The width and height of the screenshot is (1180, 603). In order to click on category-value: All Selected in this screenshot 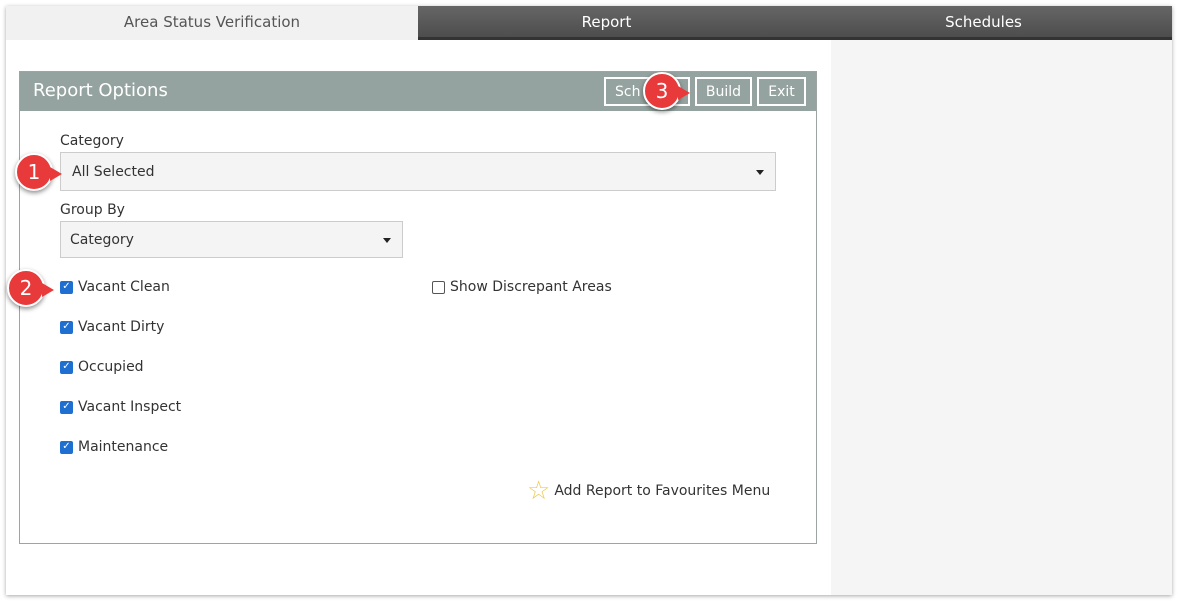, I will do `click(113, 171)`.